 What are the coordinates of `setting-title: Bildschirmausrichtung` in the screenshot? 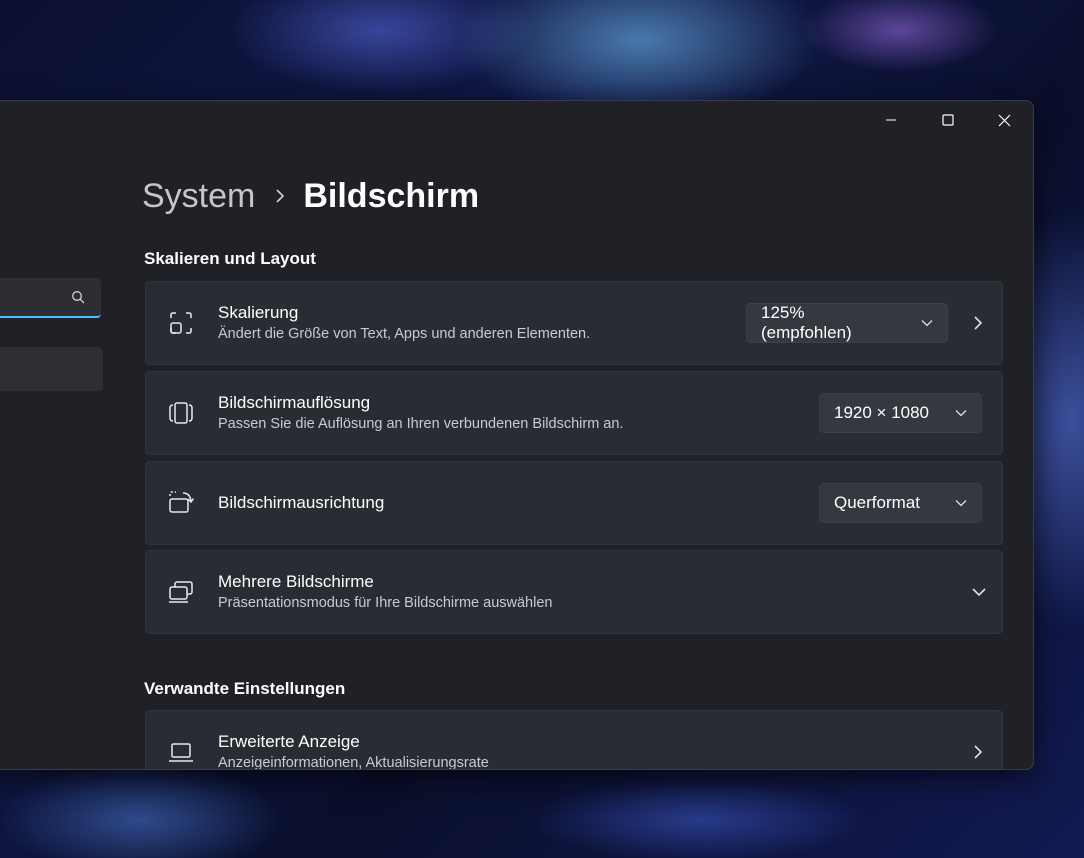 It's located at (301, 502).